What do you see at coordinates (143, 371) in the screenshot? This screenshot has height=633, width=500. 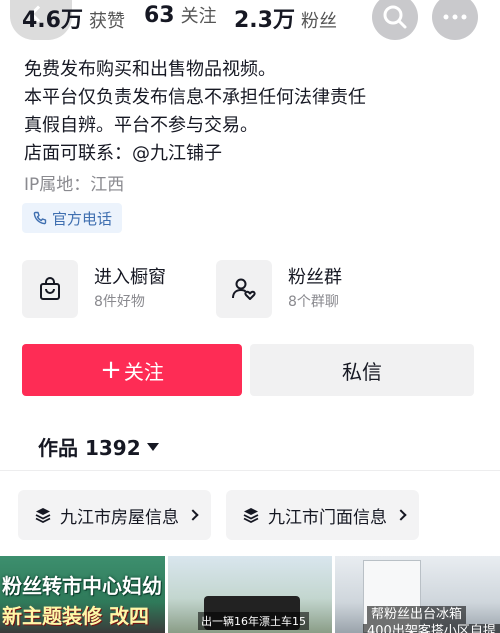 I see `follow-label: 关注` at bounding box center [143, 371].